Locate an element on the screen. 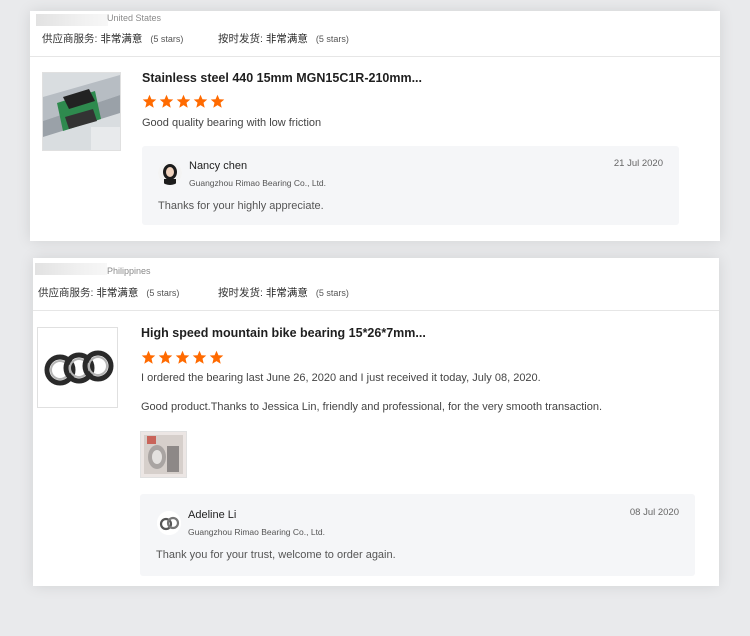 Image resolution: width=750 pixels, height=636 pixels. review-photo is located at coordinates (163, 454).